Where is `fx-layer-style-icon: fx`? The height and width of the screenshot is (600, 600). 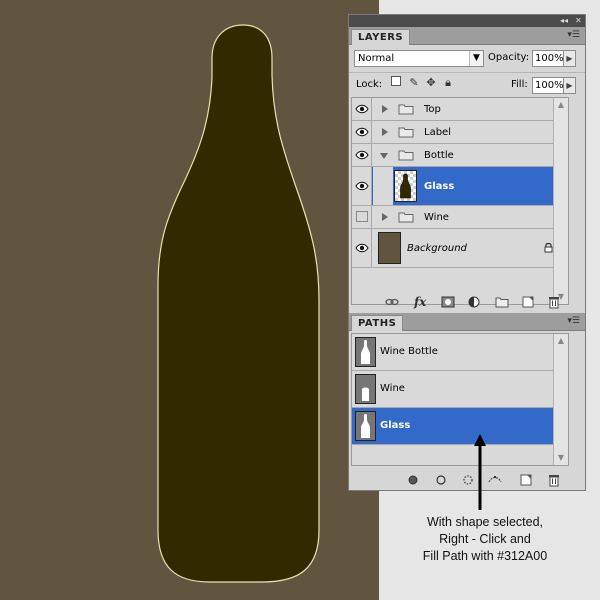
fx-layer-style-icon: fx is located at coordinates (421, 302).